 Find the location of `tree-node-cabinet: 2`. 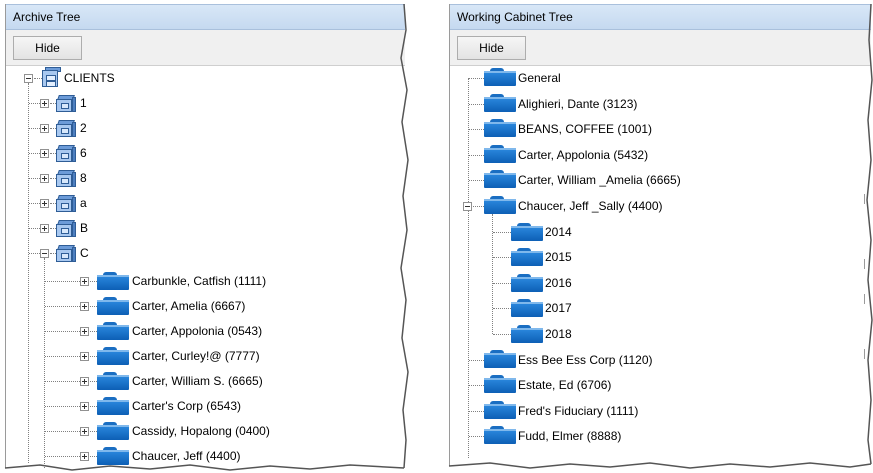

tree-node-cabinet: 2 is located at coordinates (201, 128).